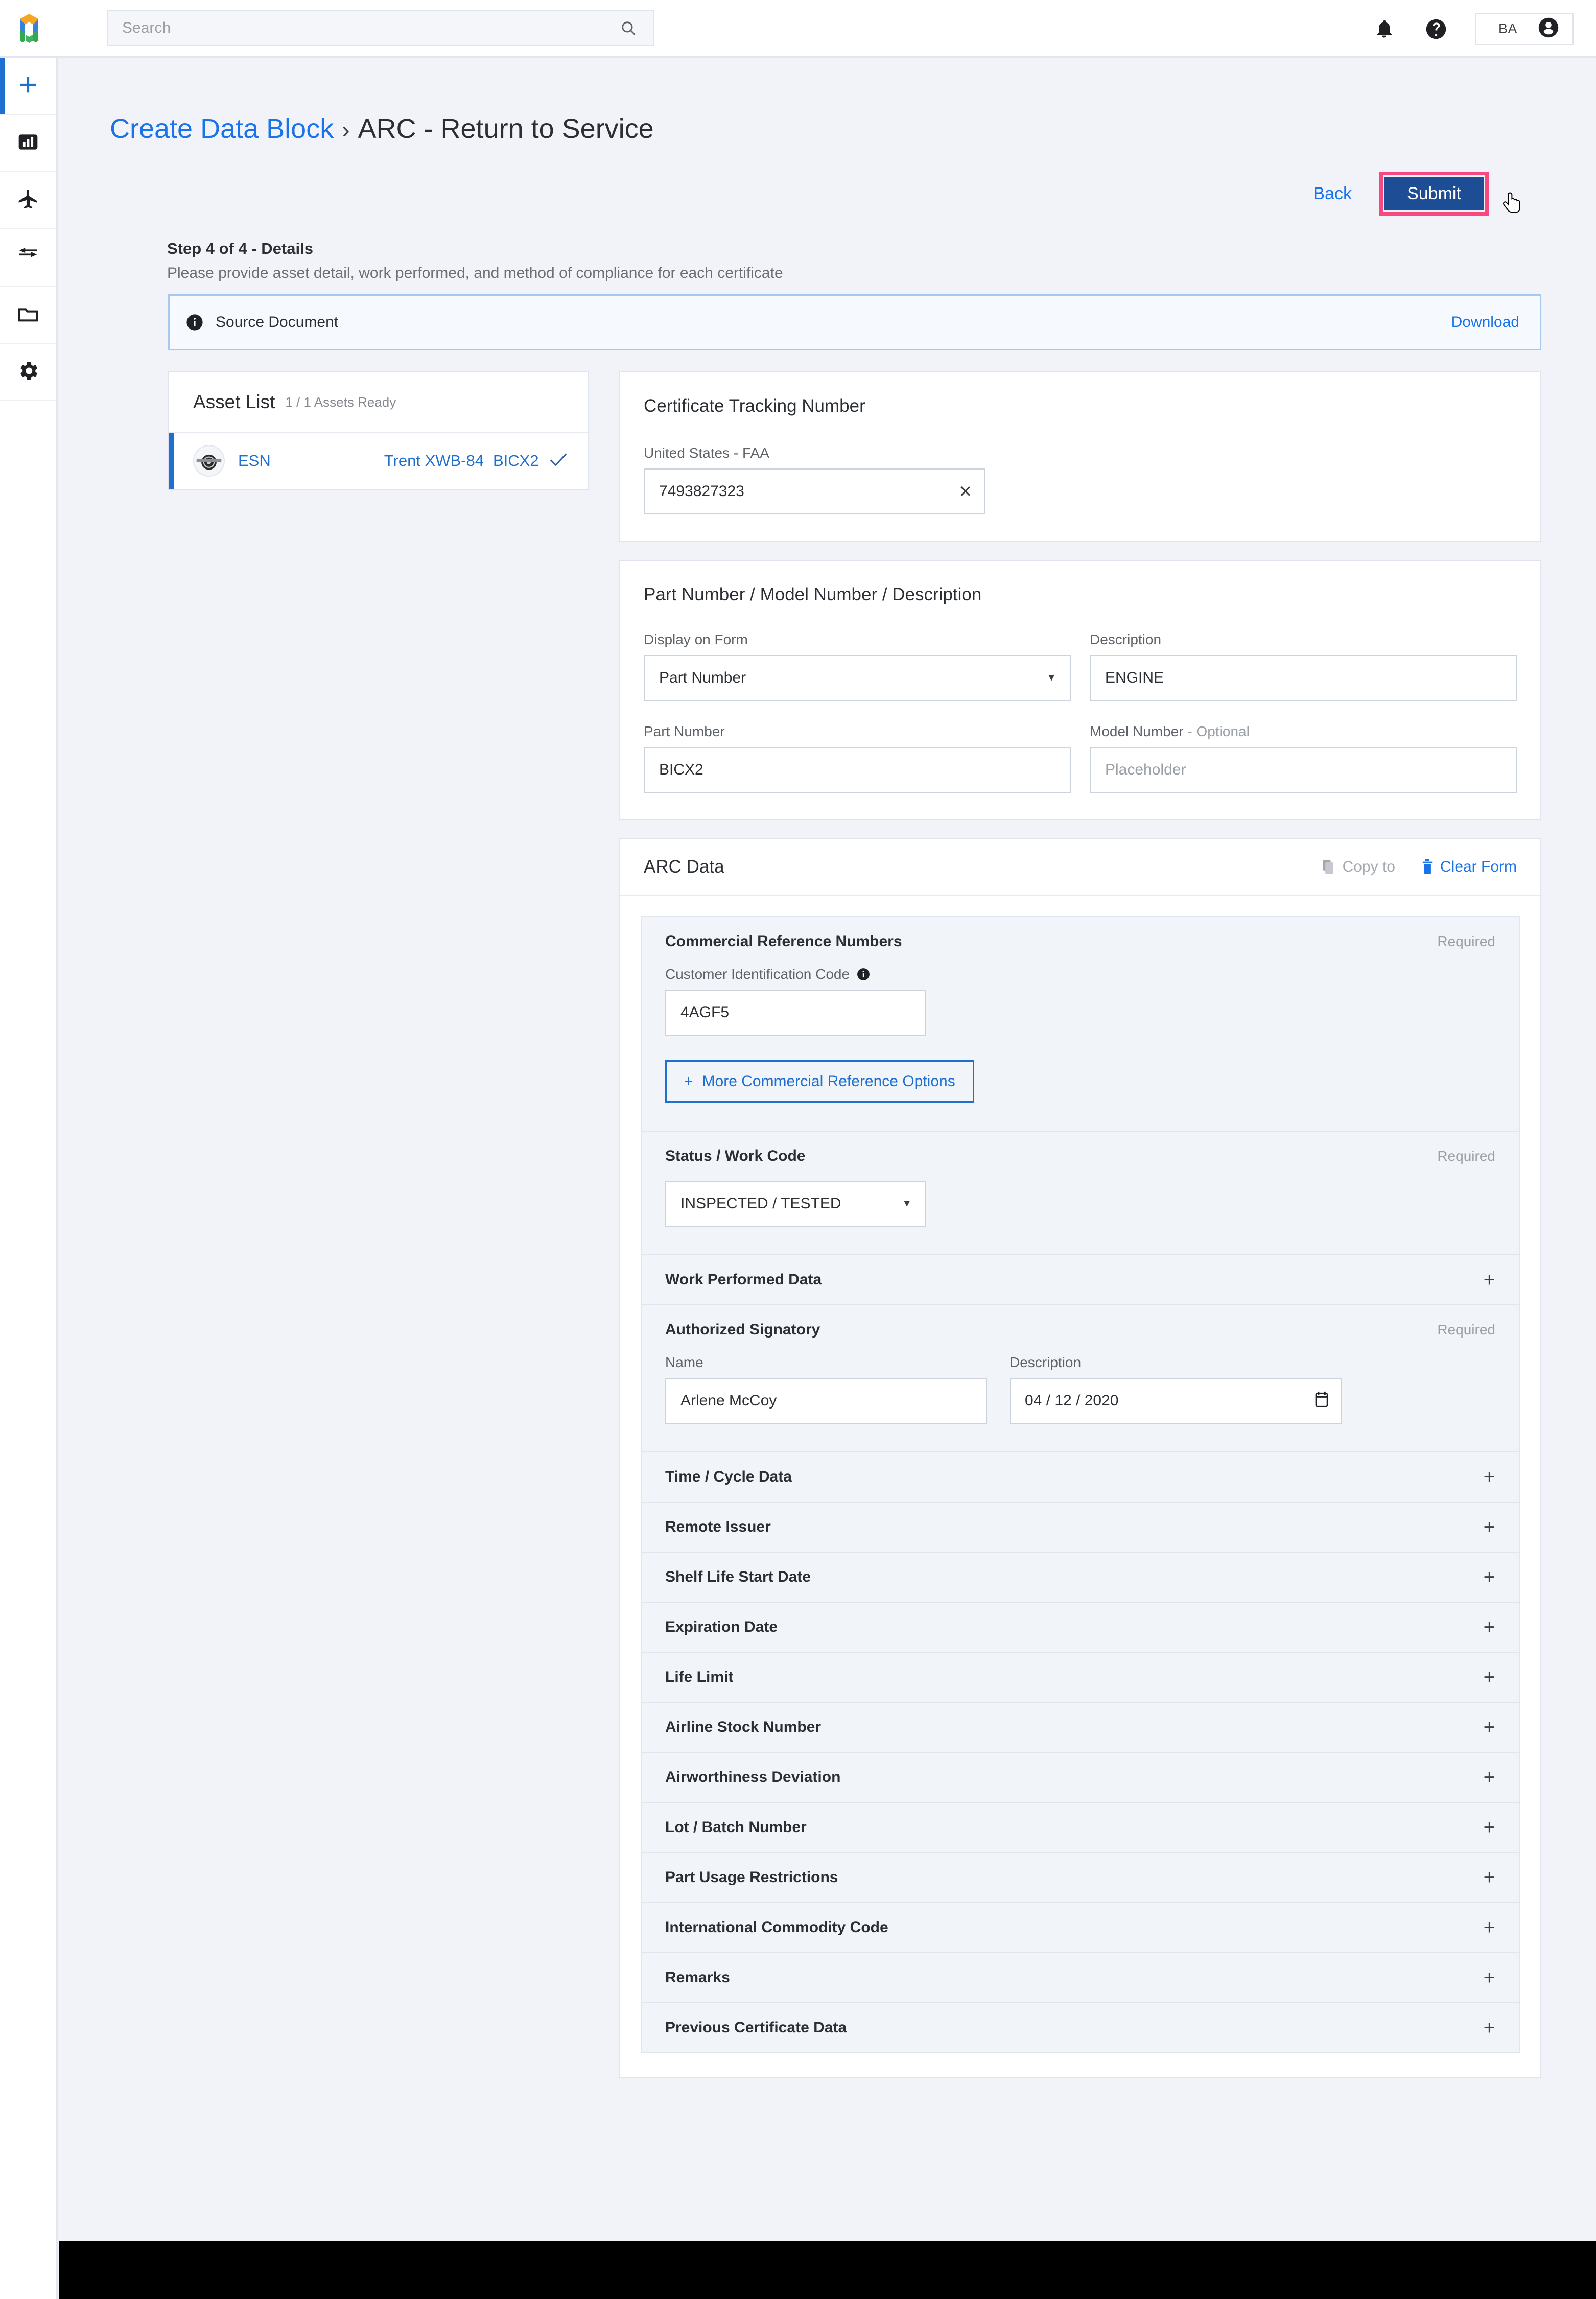 This screenshot has height=2299, width=1596. Describe the element at coordinates (684, 1362) in the screenshot. I see `signatory-name-label: Name` at that location.